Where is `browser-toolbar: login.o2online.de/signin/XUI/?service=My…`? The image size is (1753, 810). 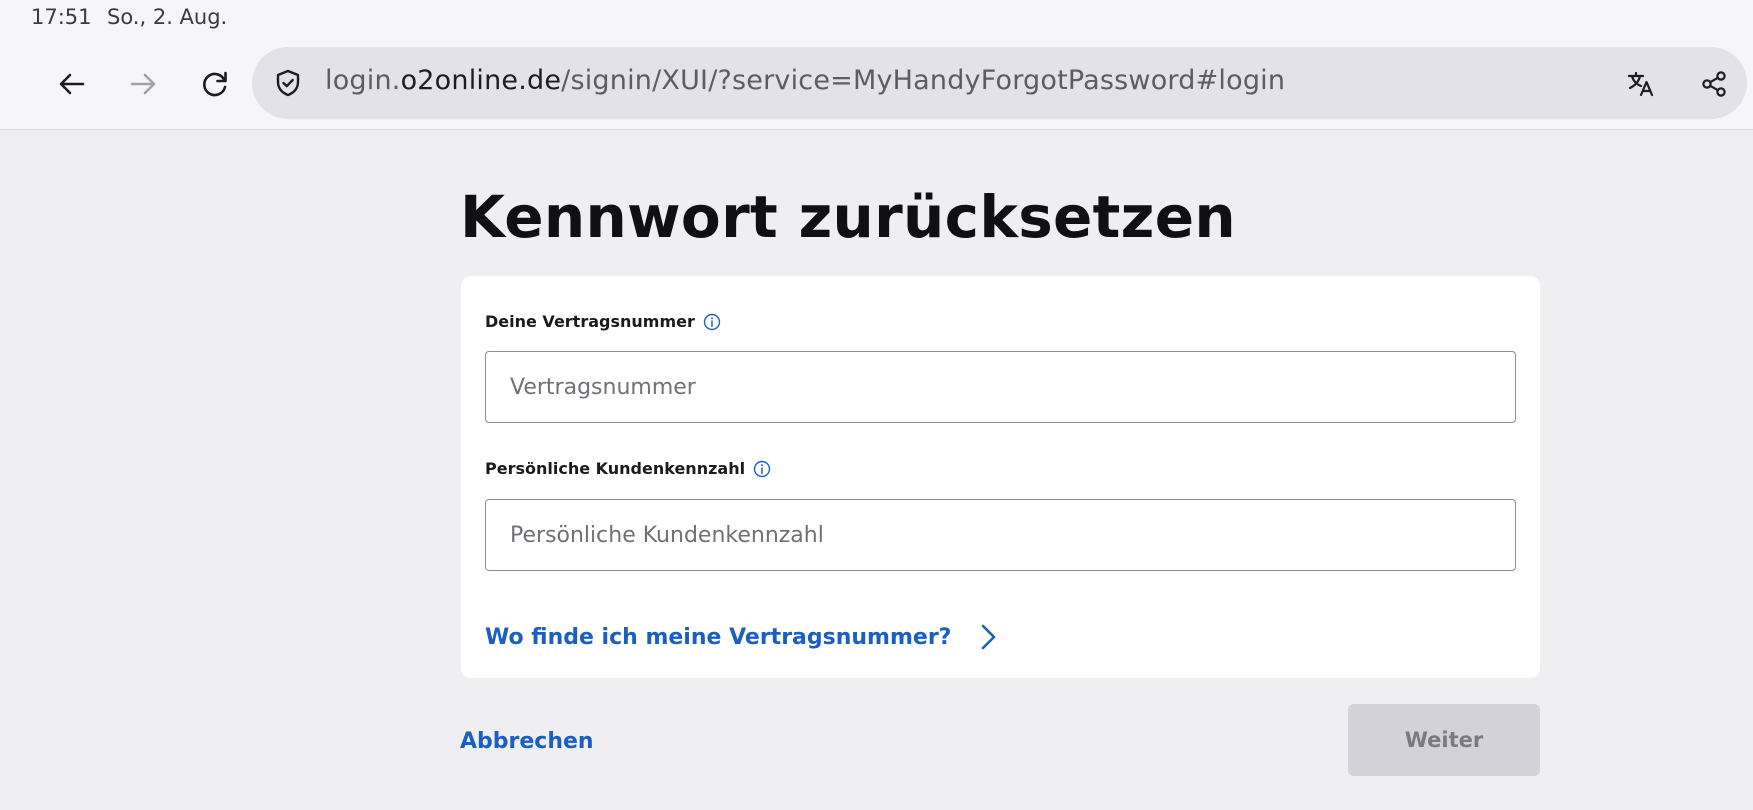 browser-toolbar: login.o2online.de/signin/XUI/?service=My… is located at coordinates (876, 83).